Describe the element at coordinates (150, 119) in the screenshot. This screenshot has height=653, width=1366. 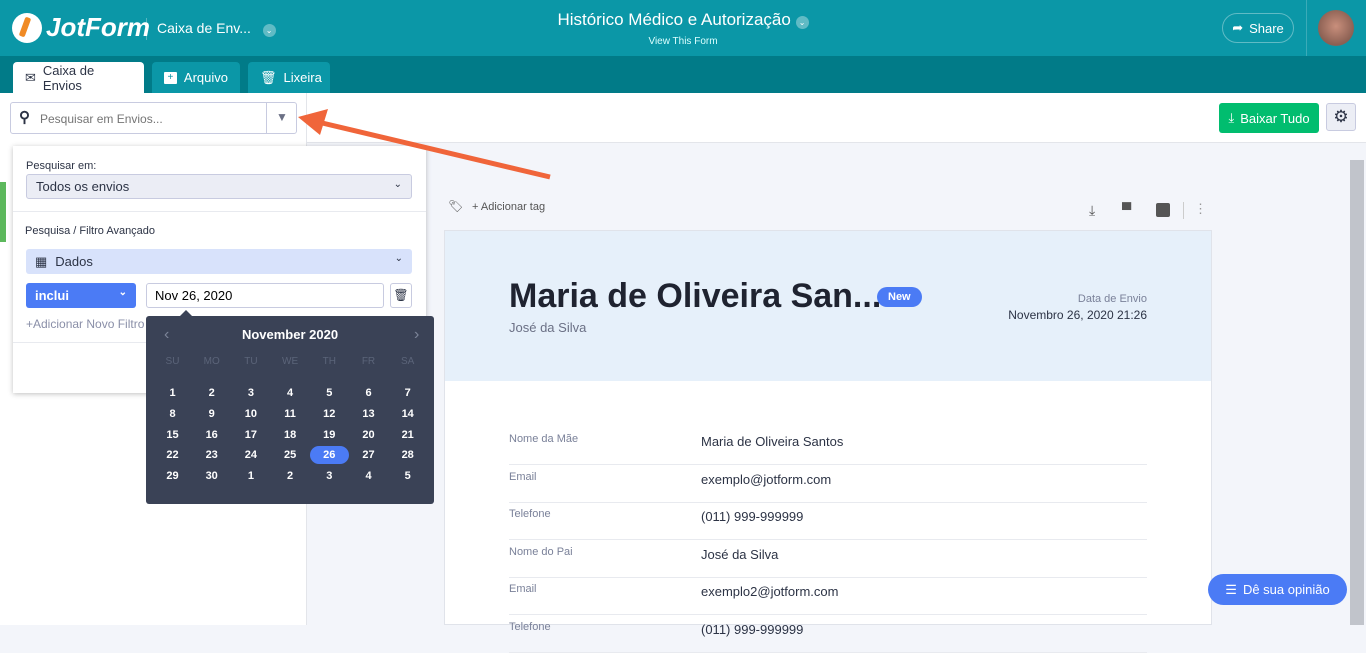
I see `search-input` at that location.